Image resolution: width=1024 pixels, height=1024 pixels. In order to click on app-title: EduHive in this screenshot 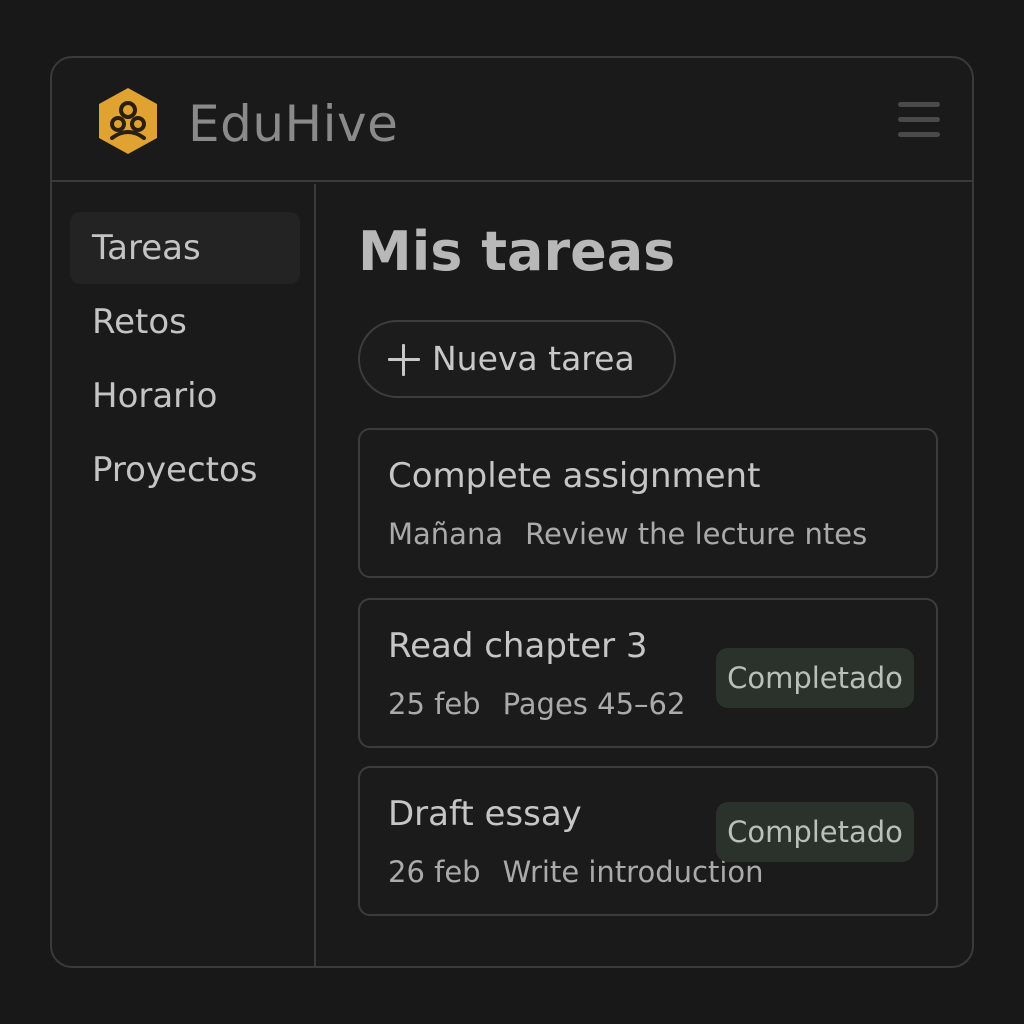, I will do `click(293, 124)`.